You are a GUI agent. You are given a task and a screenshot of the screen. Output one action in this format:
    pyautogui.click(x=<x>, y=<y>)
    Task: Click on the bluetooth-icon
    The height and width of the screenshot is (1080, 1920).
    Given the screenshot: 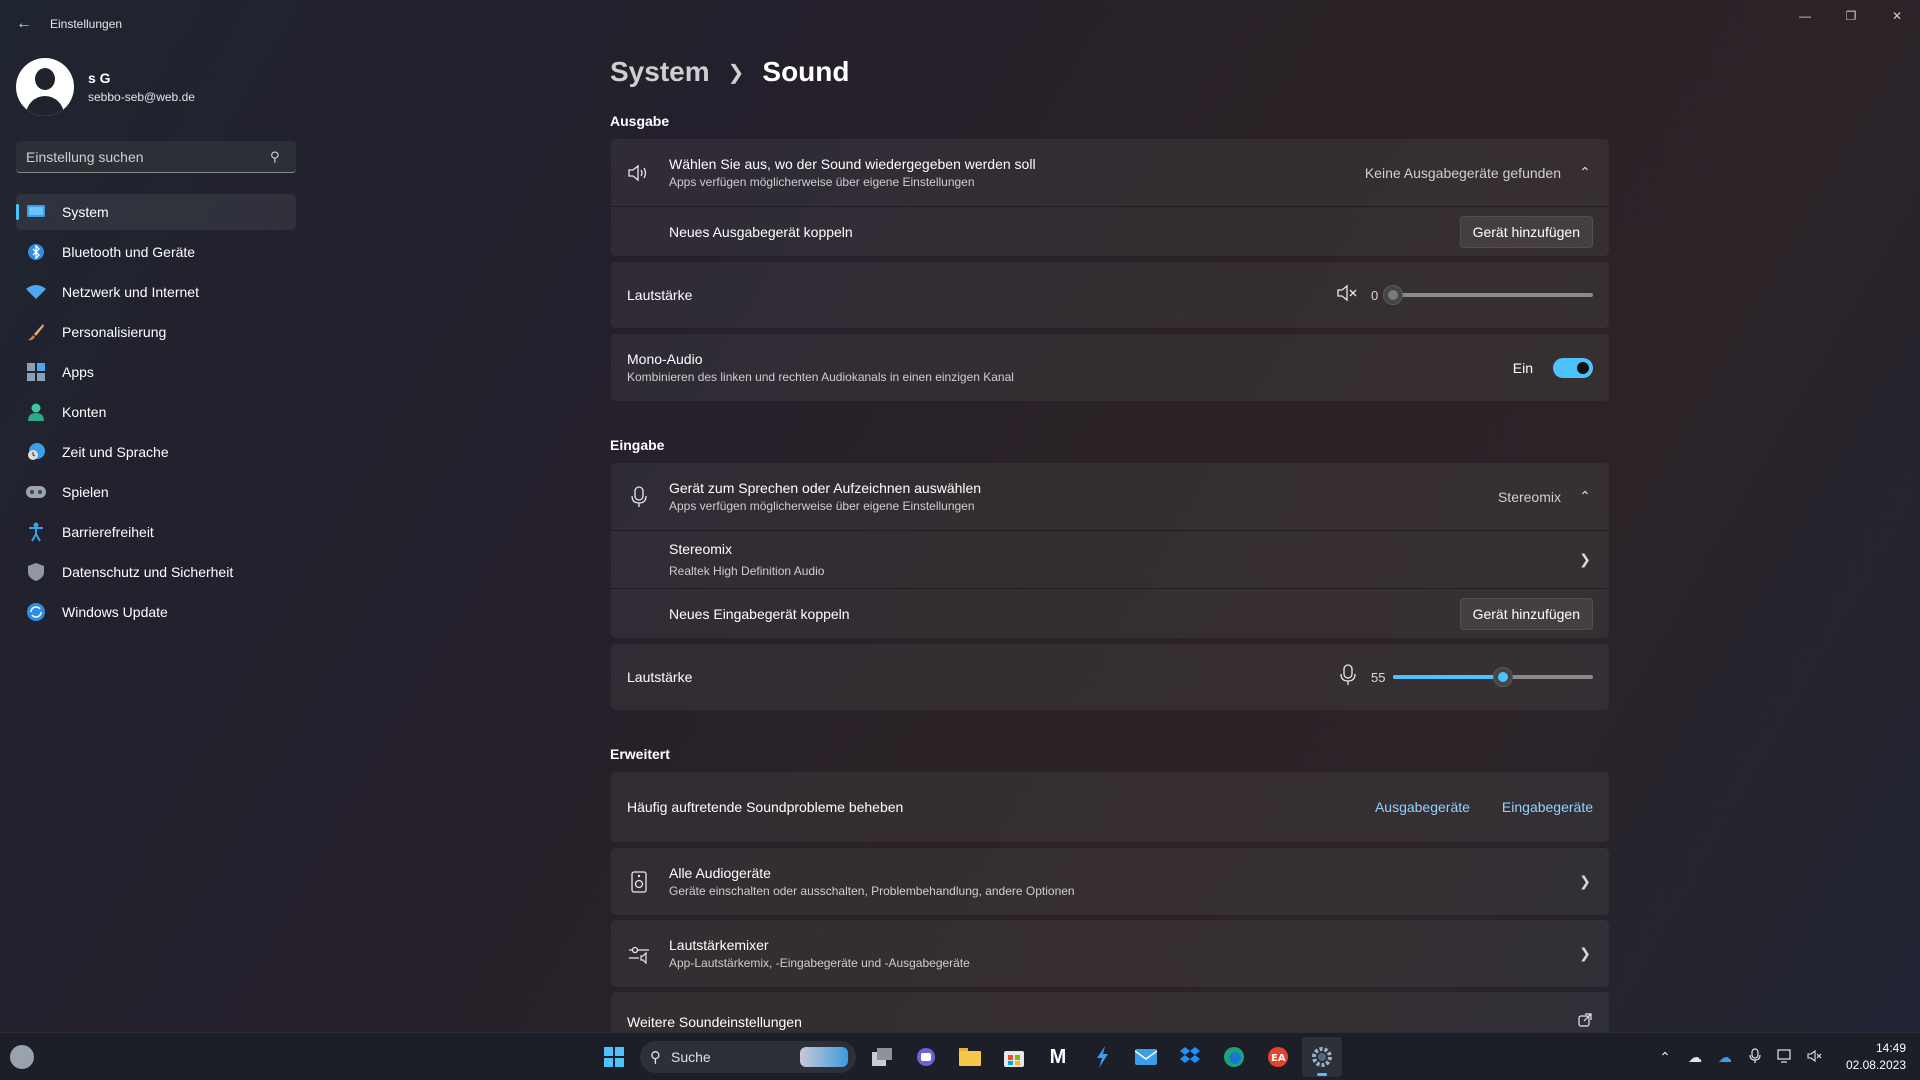 What is the action you would take?
    pyautogui.click(x=36, y=252)
    